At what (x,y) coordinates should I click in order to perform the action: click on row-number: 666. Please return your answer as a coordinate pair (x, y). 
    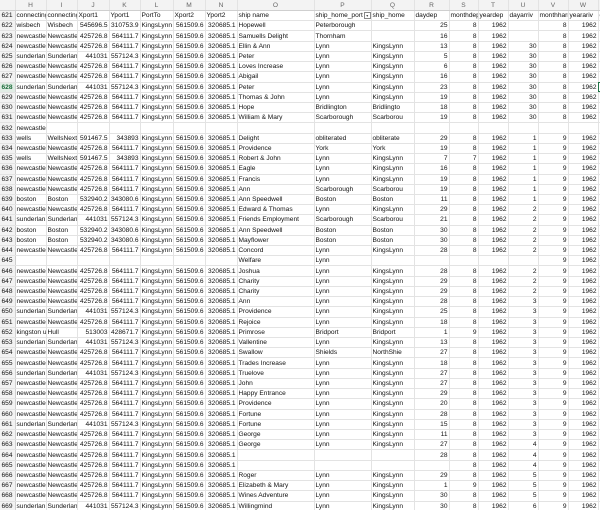
    Looking at the image, I should click on (8, 476).